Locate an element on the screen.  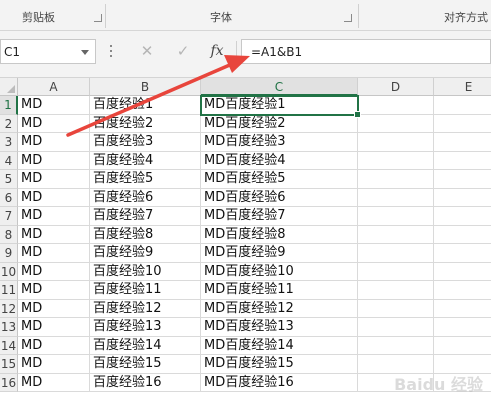
cell-b: 百度经验15 is located at coordinates (145, 364).